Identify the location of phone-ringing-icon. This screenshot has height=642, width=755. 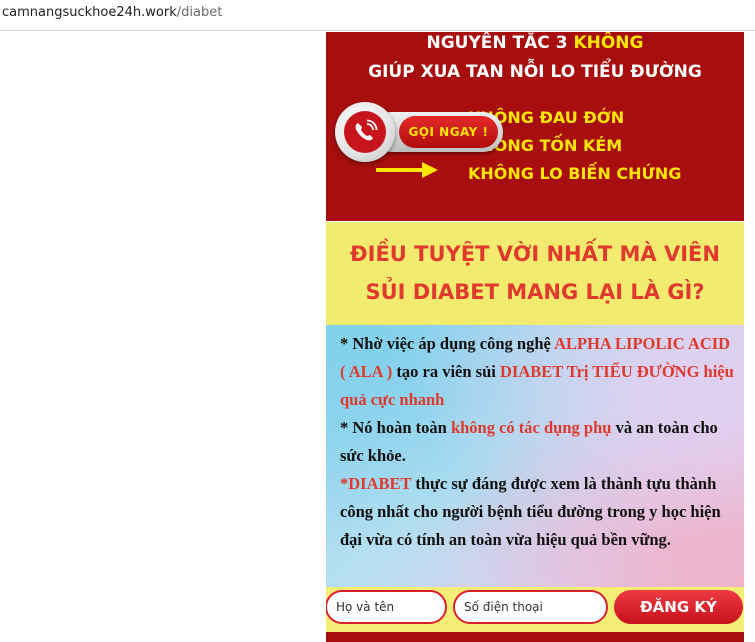
(366, 130).